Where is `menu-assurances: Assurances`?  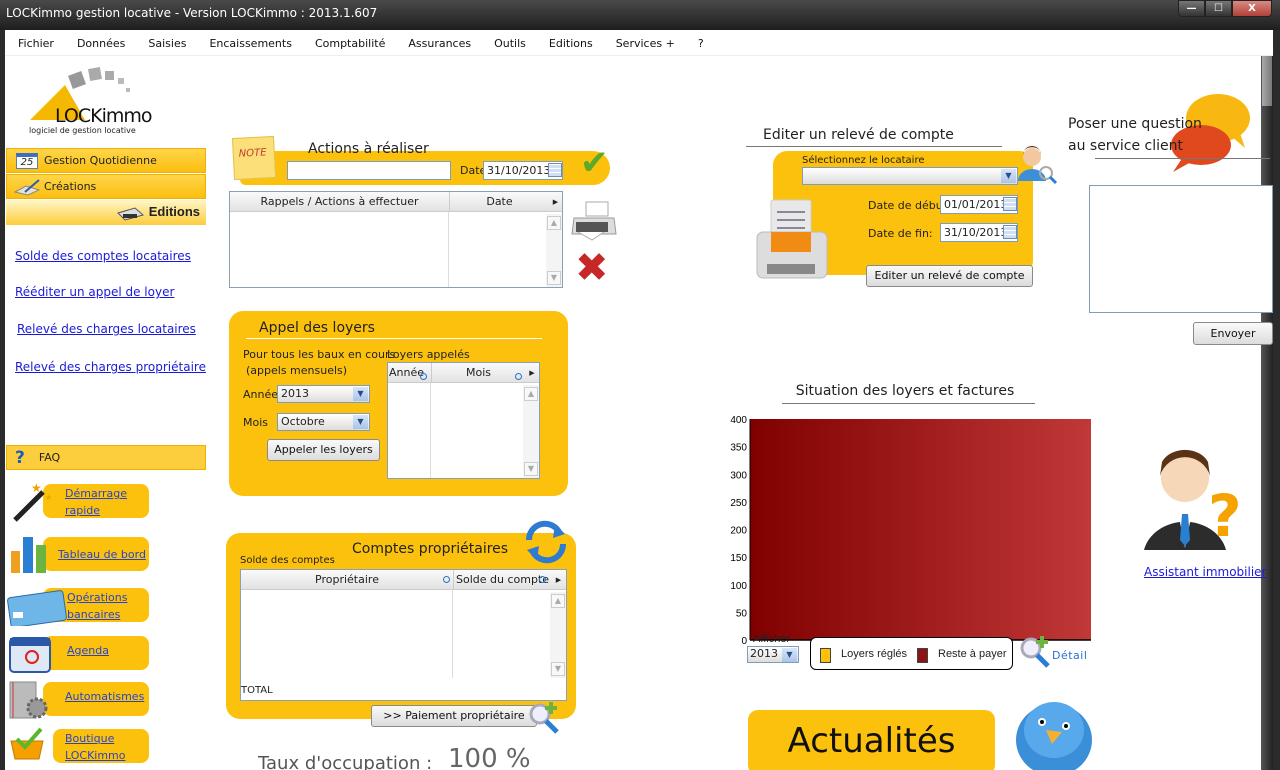 menu-assurances: Assurances is located at coordinates (445, 42).